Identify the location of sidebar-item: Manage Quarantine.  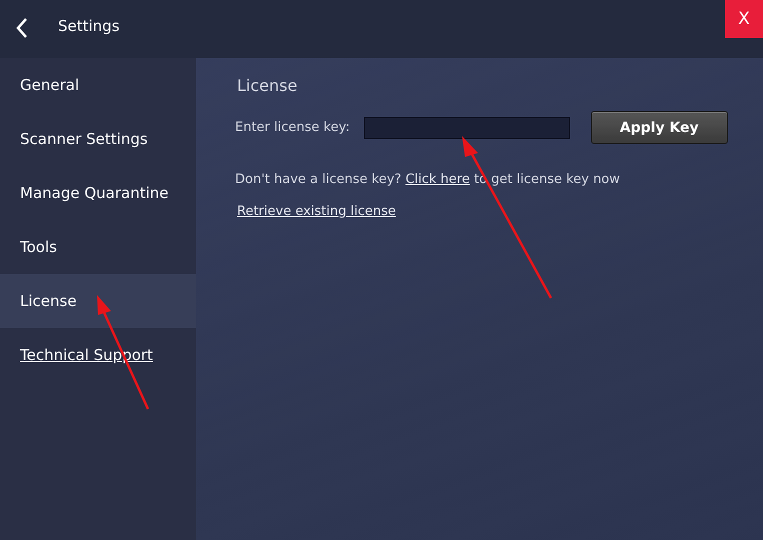
(98, 193).